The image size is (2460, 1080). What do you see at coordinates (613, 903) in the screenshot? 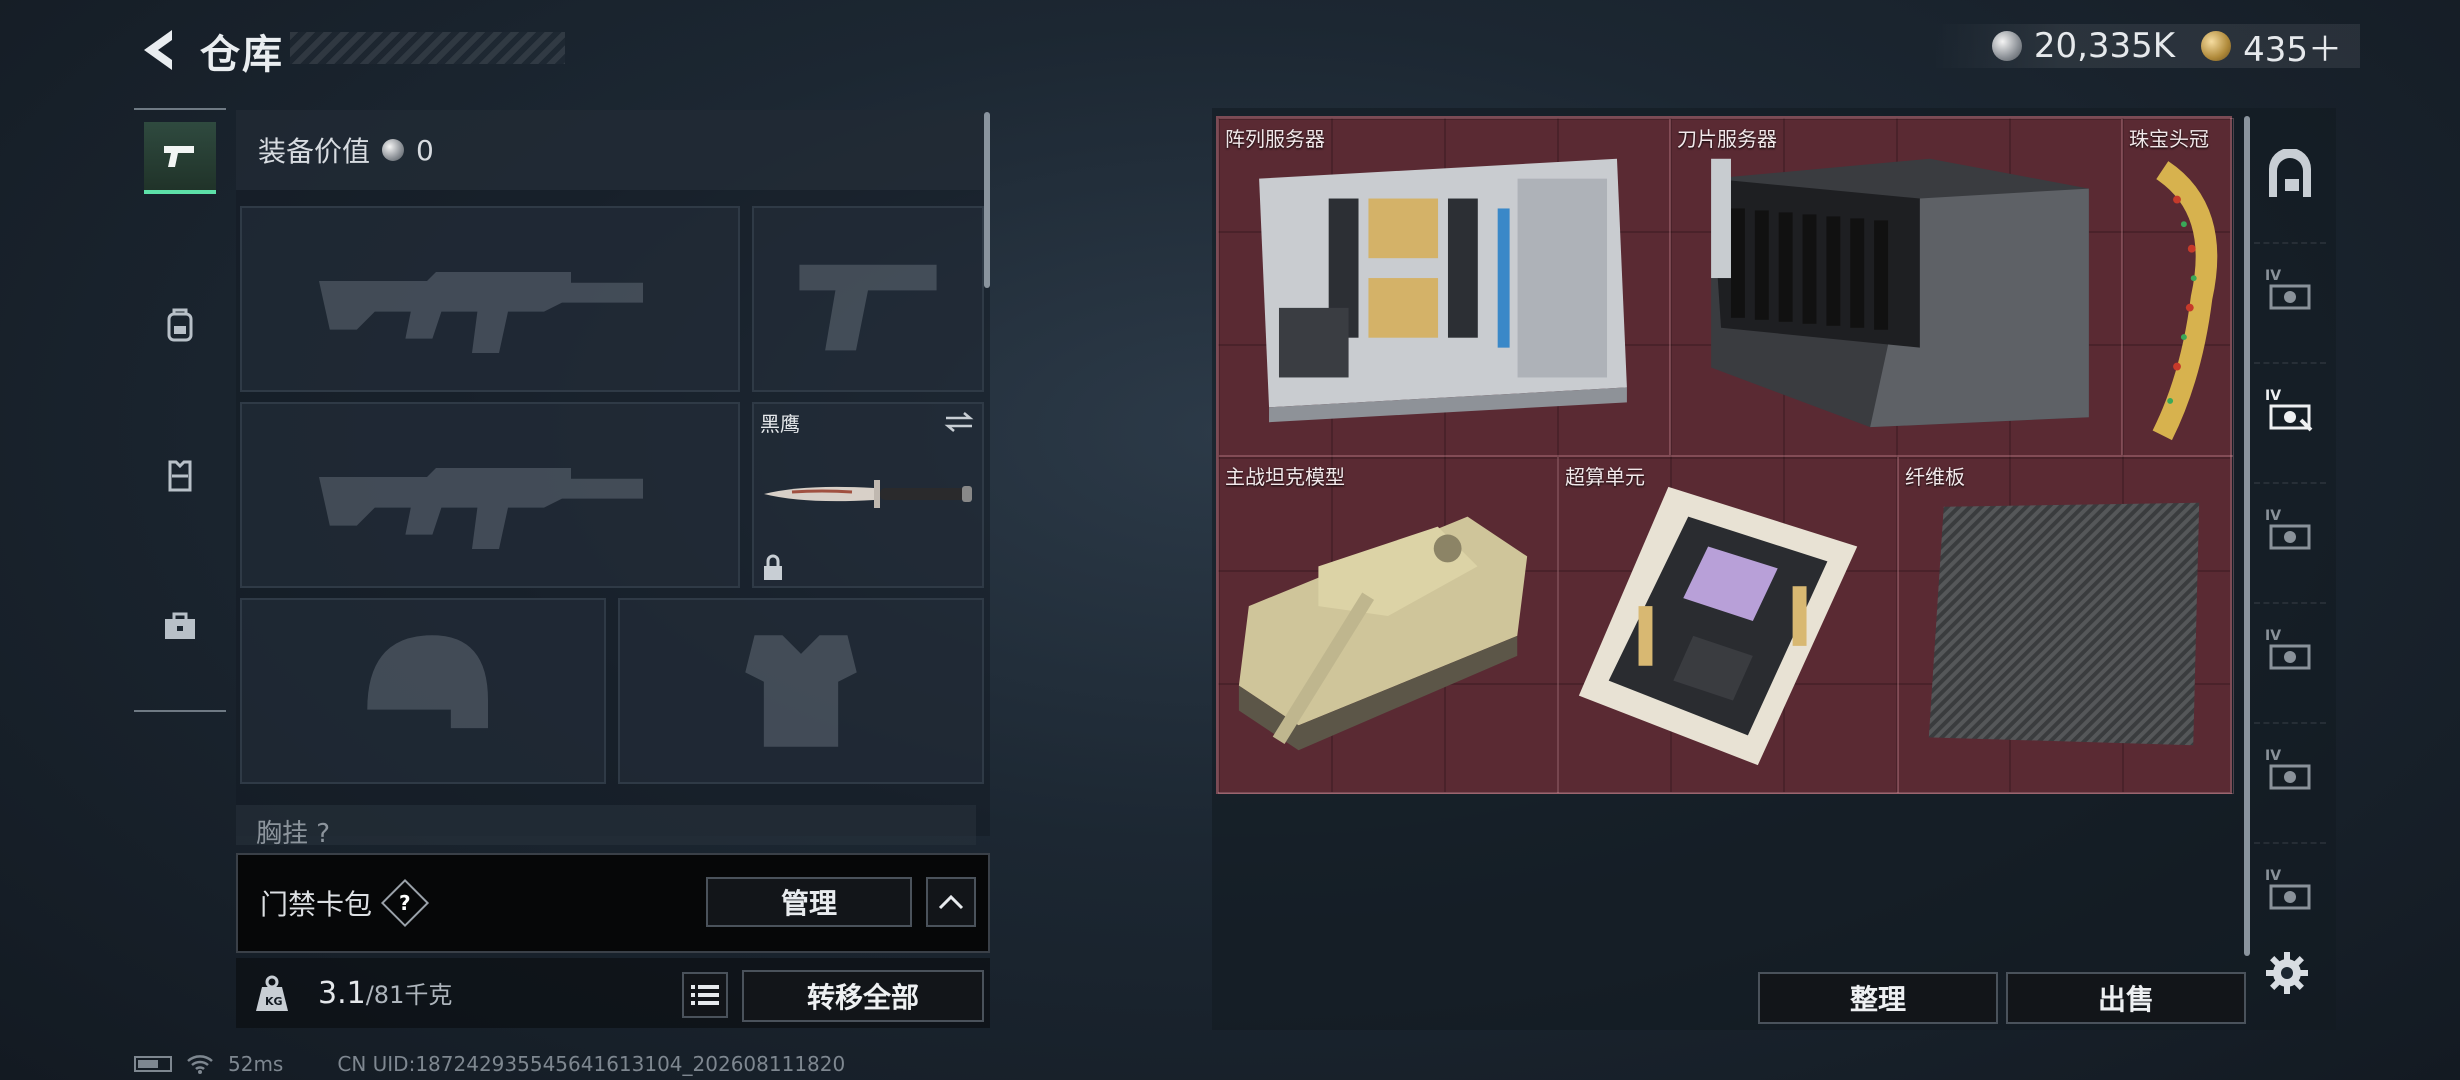
I see `access-card-bar: 门禁卡包 ? 管理` at bounding box center [613, 903].